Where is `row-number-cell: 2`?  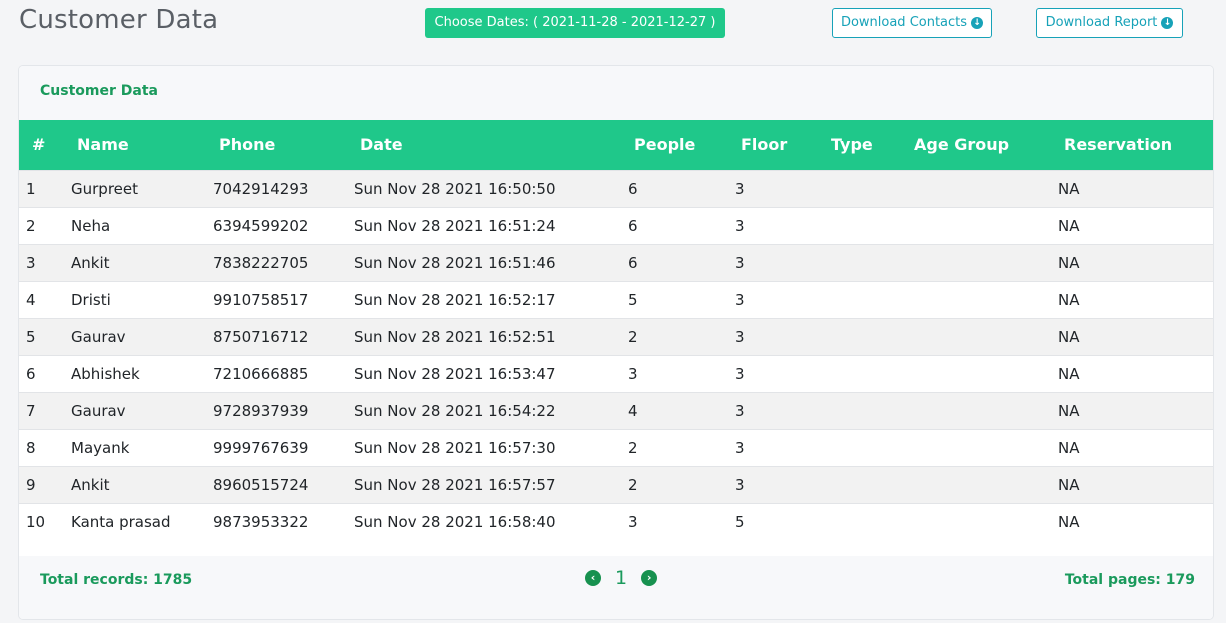
row-number-cell: 2 is located at coordinates (31, 225).